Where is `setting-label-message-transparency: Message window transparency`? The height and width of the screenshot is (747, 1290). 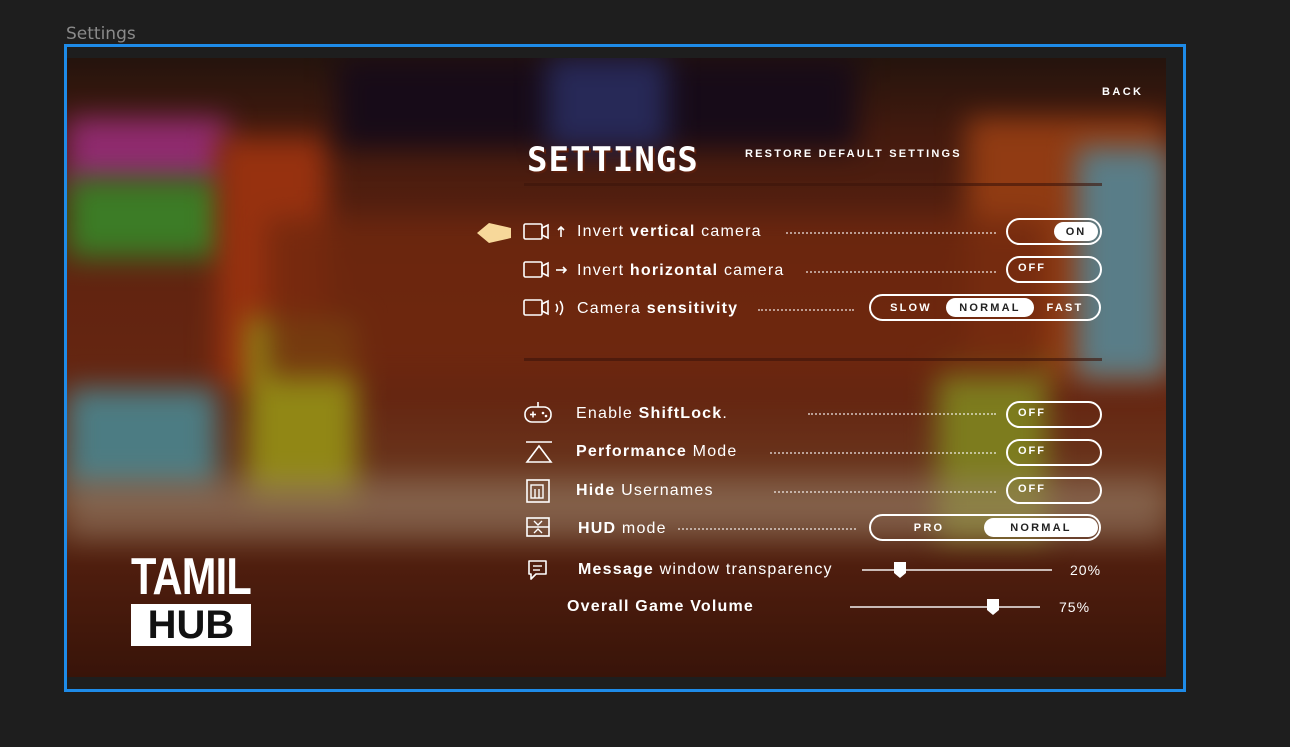 setting-label-message-transparency: Message window transparency is located at coordinates (705, 569).